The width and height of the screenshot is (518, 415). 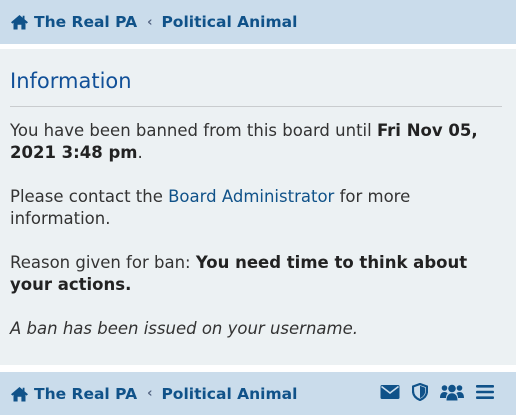 I want to click on top-navbar: The Real PA ‹ Political Animal, so click(x=258, y=22).